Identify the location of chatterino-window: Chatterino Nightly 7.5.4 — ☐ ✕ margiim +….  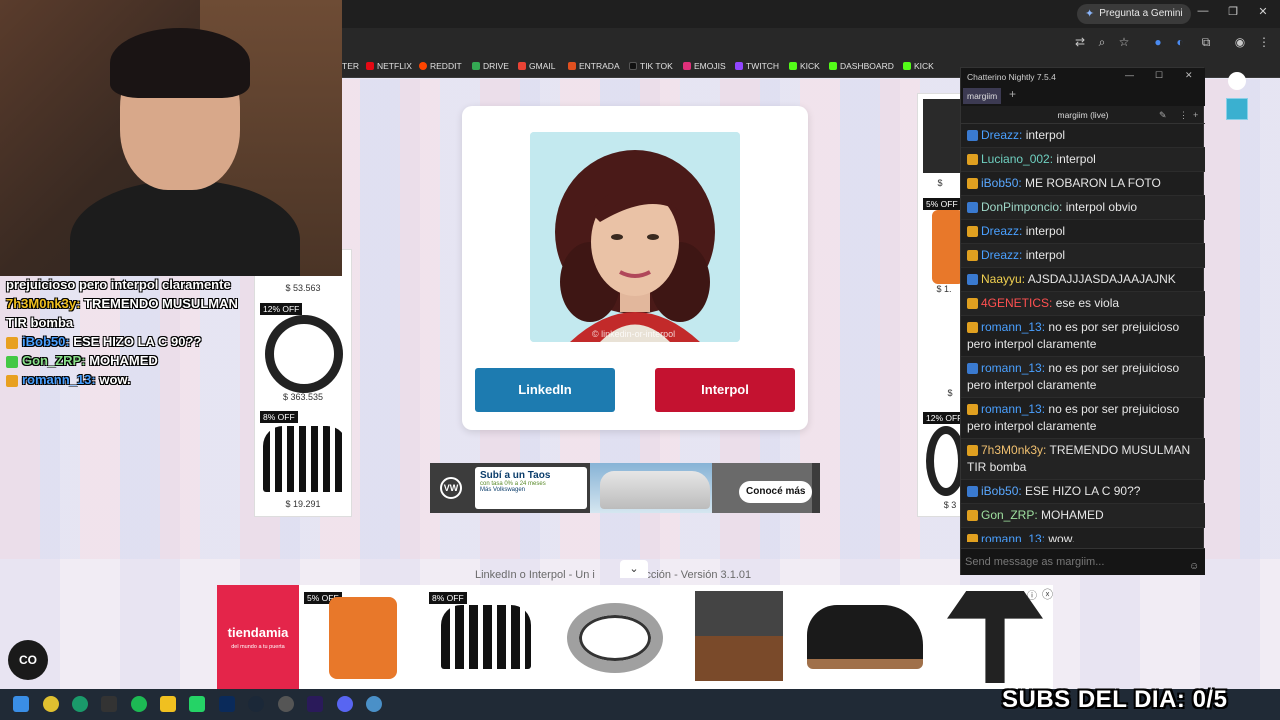
(1082, 321).